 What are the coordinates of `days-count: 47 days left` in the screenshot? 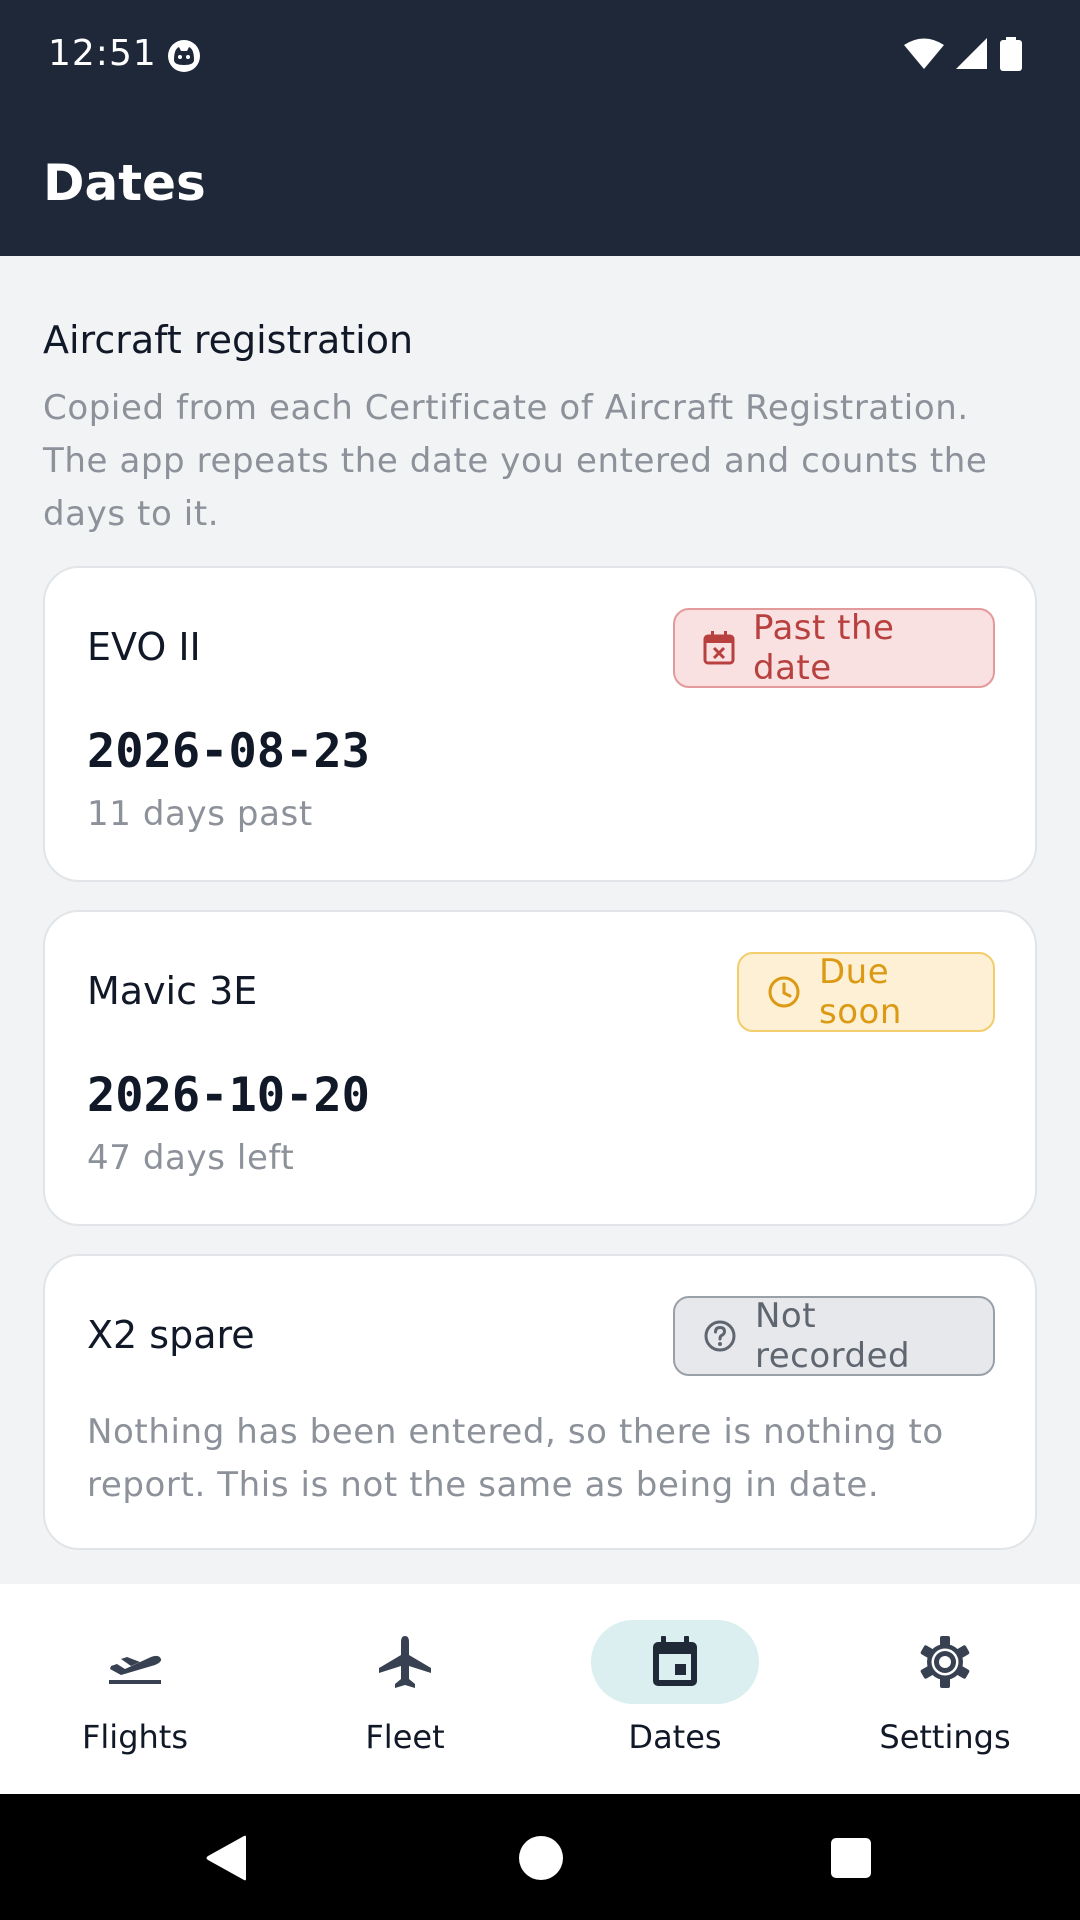 It's located at (191, 1158).